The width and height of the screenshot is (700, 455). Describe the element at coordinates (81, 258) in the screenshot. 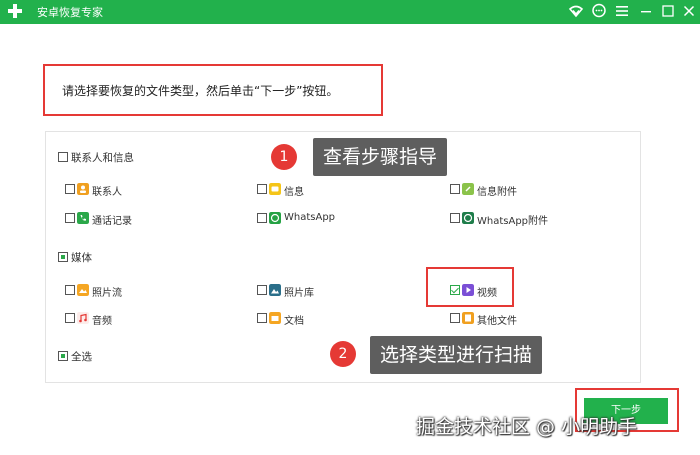

I see `media-group-label: 媒体` at that location.